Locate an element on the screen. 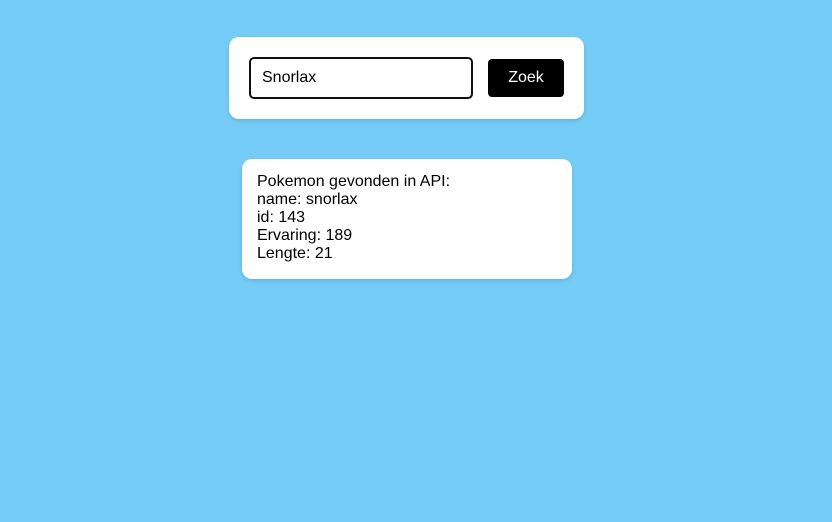 The image size is (832, 522). search-card: Zoek is located at coordinates (406, 78).